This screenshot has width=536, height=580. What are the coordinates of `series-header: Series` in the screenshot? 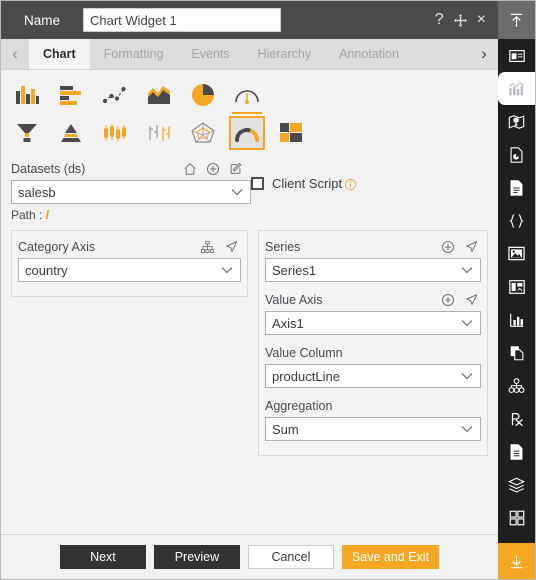 It's located at (373, 246).